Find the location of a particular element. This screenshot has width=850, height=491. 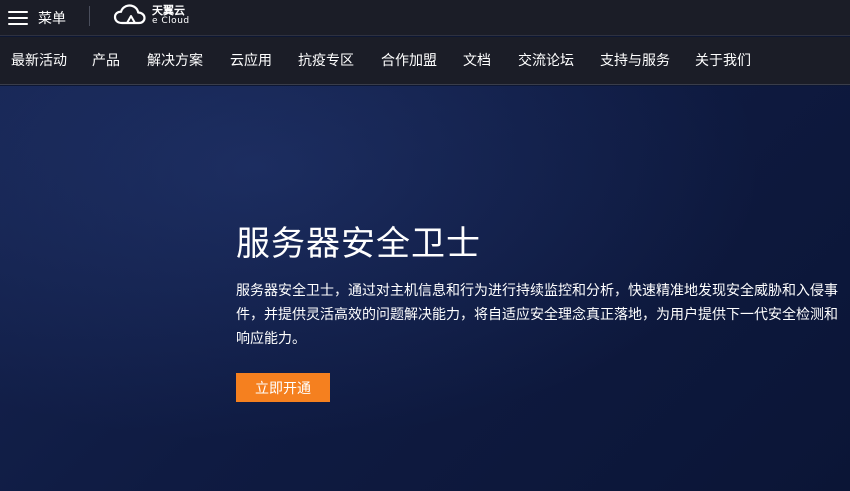

menu-label: 菜单 is located at coordinates (52, 19).